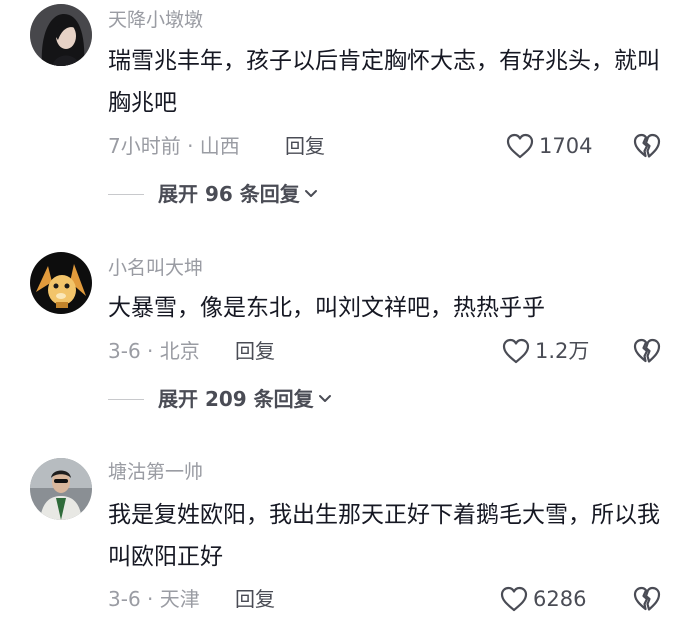 The height and width of the screenshot is (623, 690). What do you see at coordinates (174, 146) in the screenshot?
I see `comment-time-location: 7小时前 · 山西` at bounding box center [174, 146].